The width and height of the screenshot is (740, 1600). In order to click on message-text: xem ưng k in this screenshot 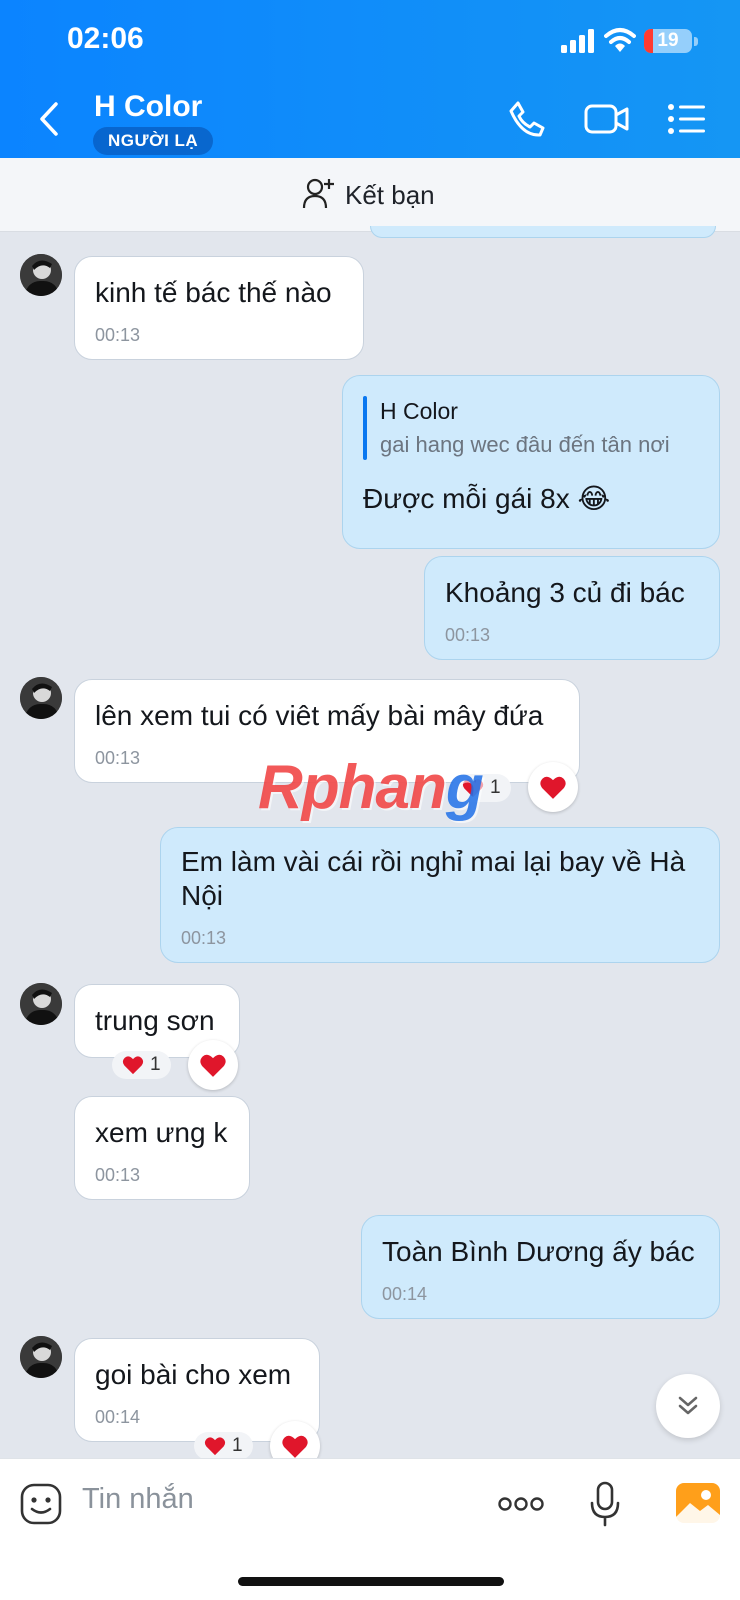, I will do `click(161, 1132)`.